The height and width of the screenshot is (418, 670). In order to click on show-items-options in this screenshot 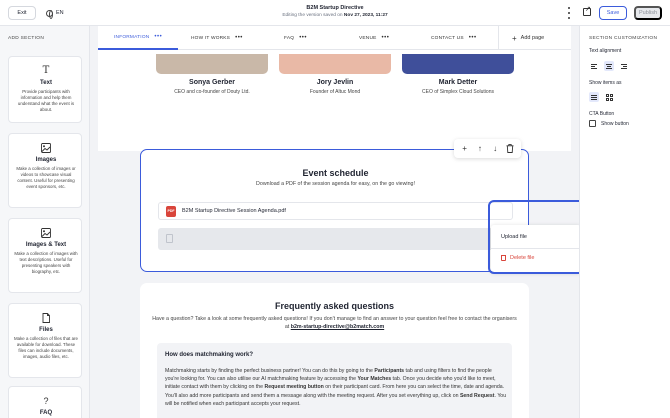, I will do `click(601, 97)`.